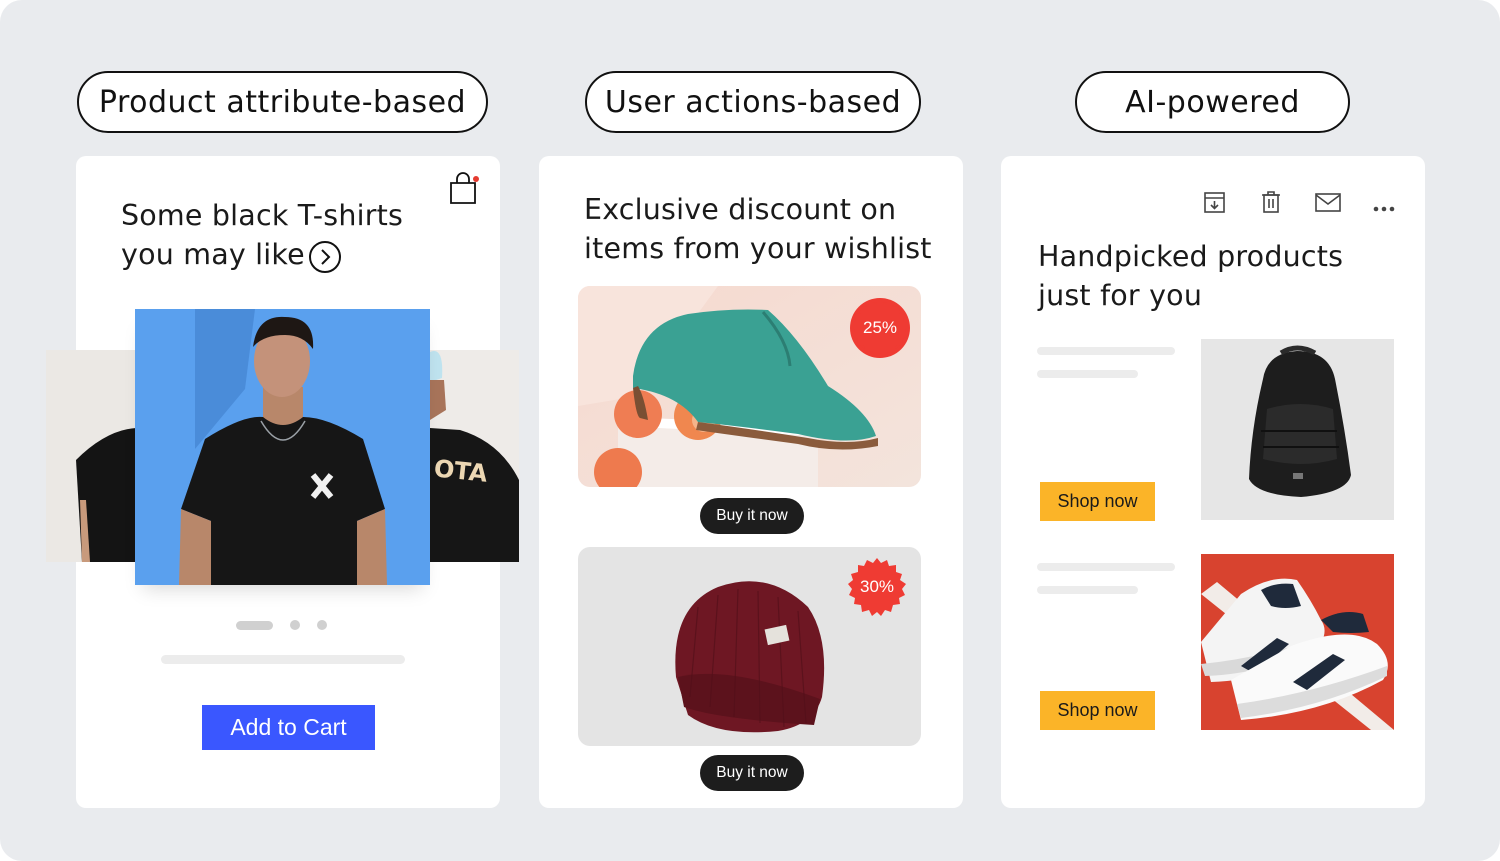 The width and height of the screenshot is (1500, 861). What do you see at coordinates (1097, 710) in the screenshot?
I see `shop-now-button-2: Shop now` at bounding box center [1097, 710].